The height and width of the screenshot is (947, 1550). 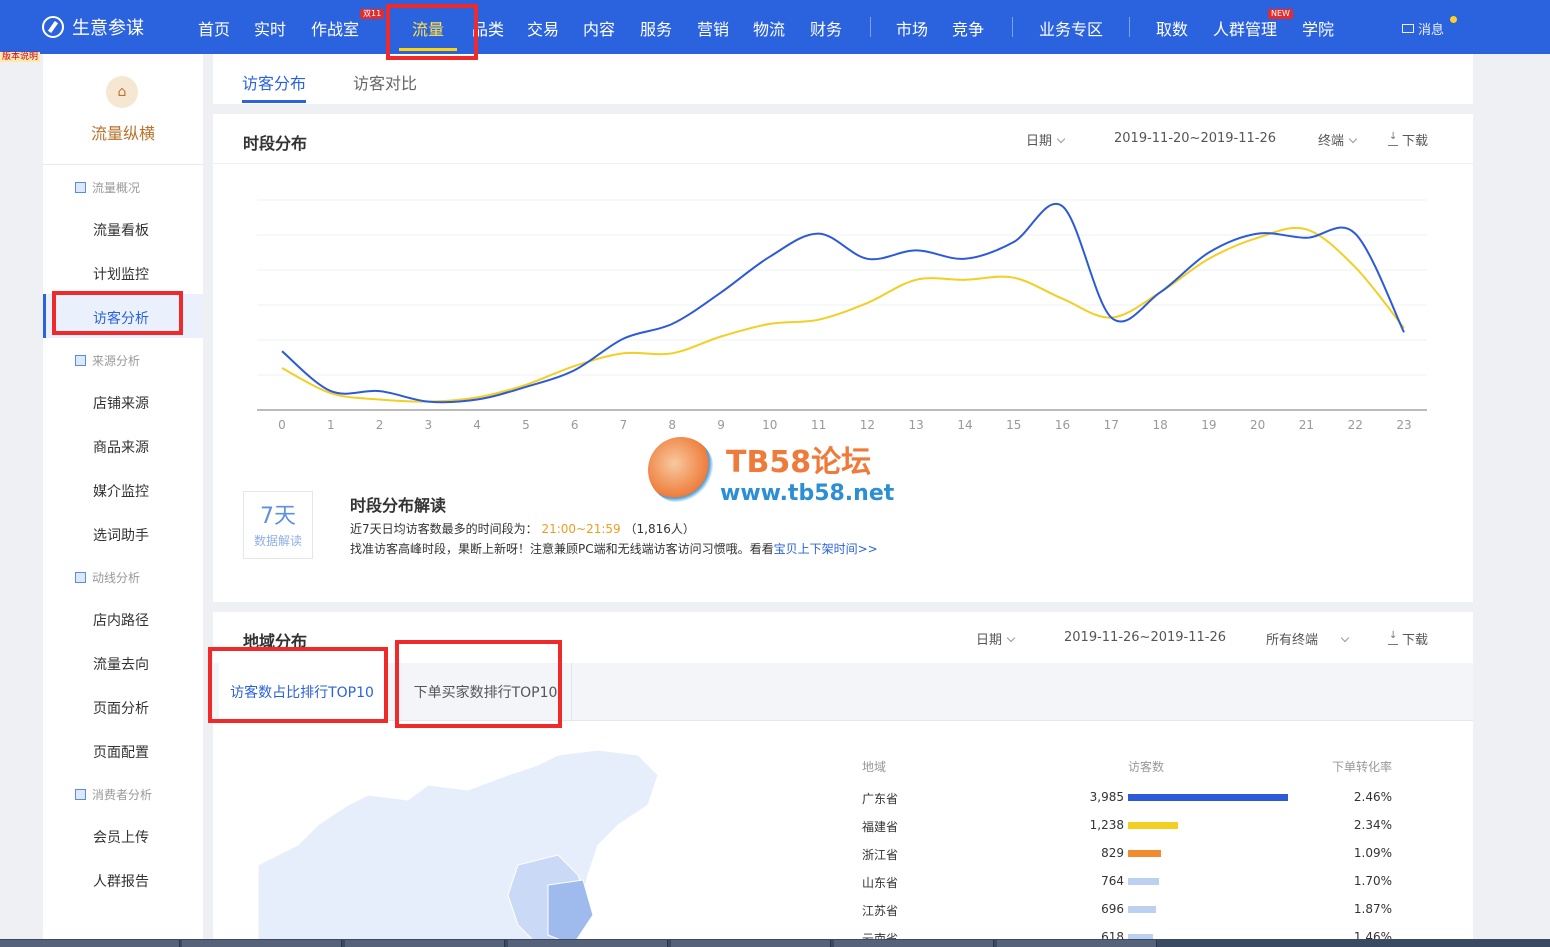 I want to click on insight-advice-text: 找准访客高峰时段，果断上新呀！注意兼顾PC端和无线端访客访问习惯哦。看看, so click(x=562, y=549).